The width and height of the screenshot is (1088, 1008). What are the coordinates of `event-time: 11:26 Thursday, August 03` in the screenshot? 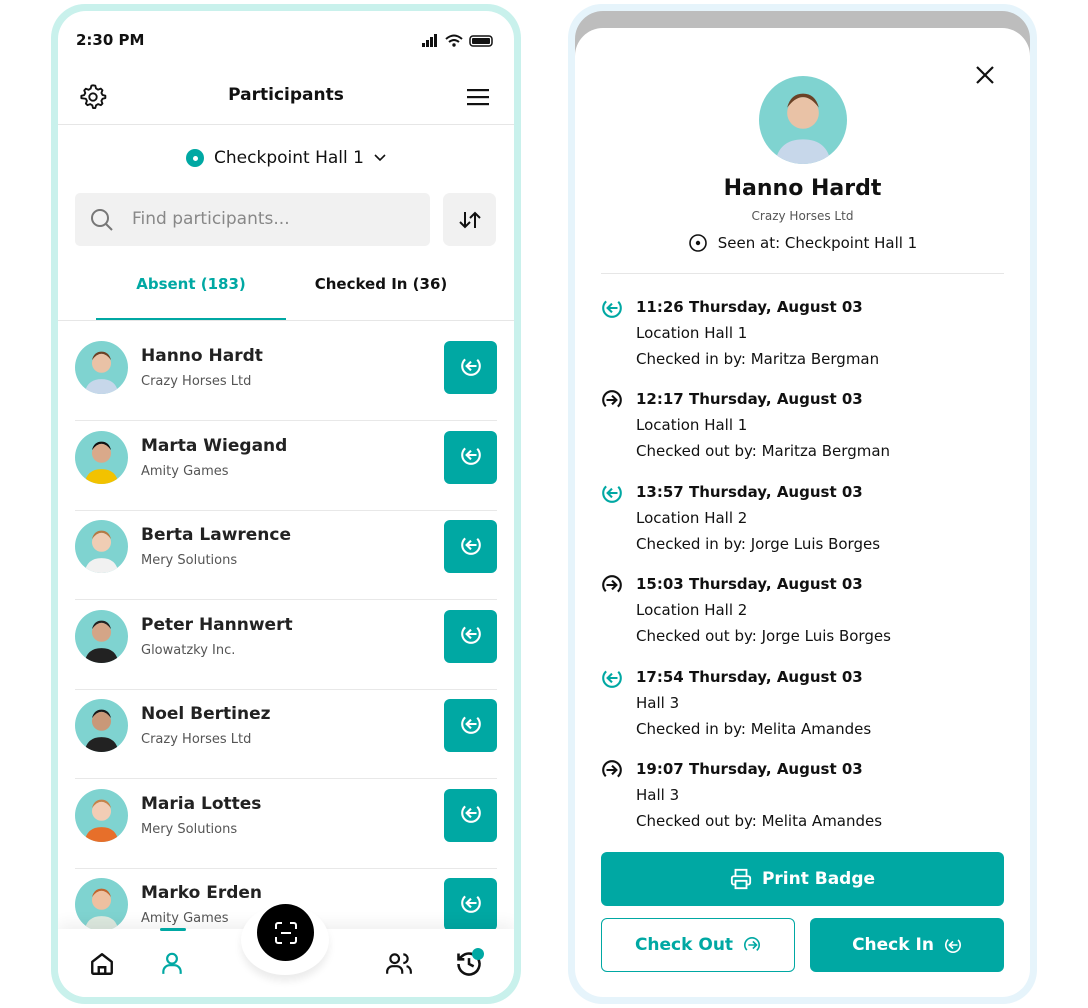 It's located at (749, 307).